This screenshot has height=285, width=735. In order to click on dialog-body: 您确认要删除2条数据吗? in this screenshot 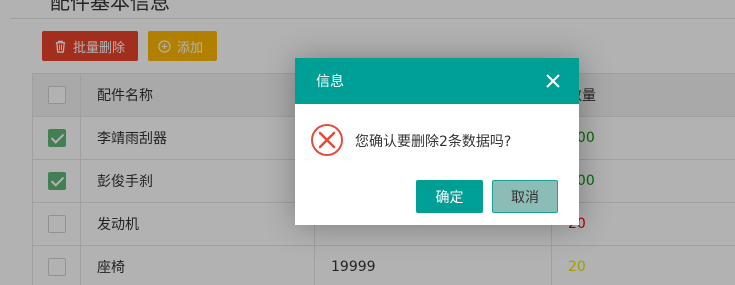, I will do `click(437, 140)`.